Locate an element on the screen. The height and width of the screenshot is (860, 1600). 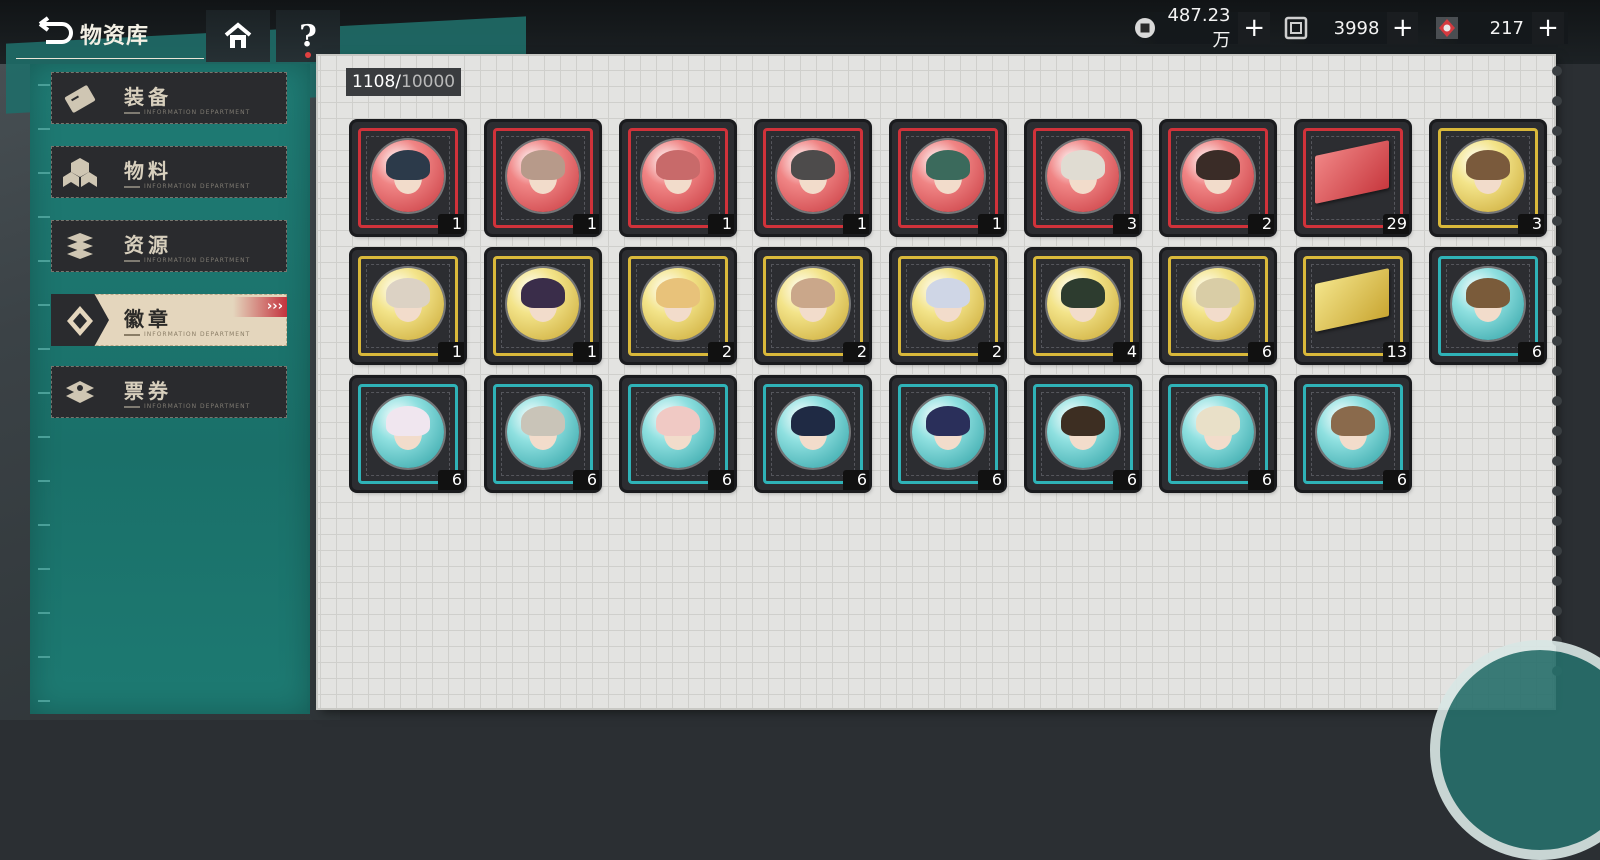
paper-edge-holes is located at coordinates (1555, 382).